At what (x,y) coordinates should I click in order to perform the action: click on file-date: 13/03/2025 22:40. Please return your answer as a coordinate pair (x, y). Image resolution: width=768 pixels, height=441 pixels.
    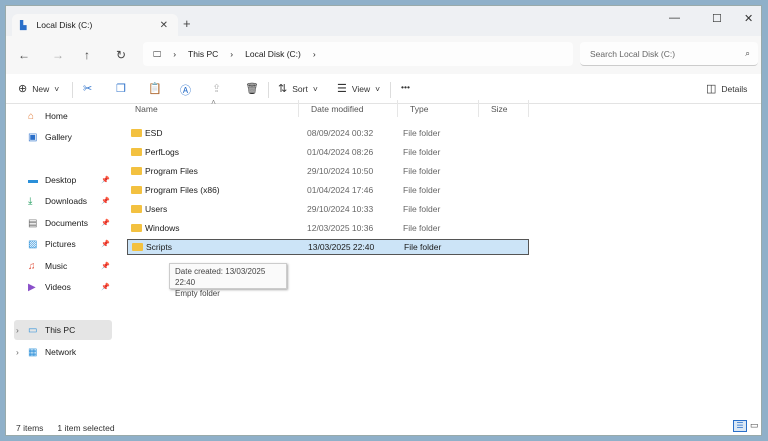
    Looking at the image, I should click on (341, 247).